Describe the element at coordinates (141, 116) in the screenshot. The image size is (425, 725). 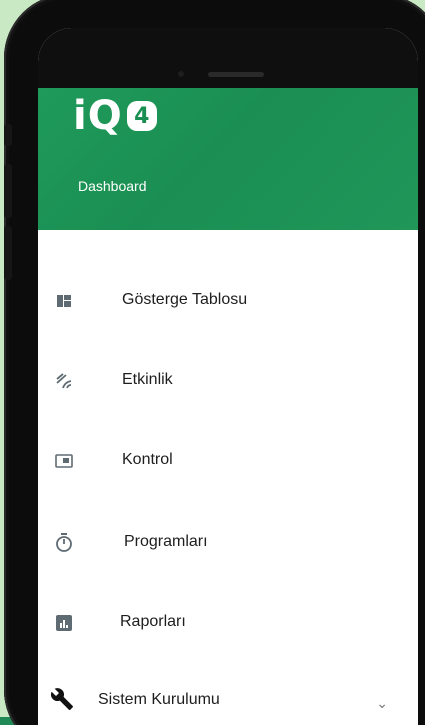
I see `logo-badge: 4` at that location.